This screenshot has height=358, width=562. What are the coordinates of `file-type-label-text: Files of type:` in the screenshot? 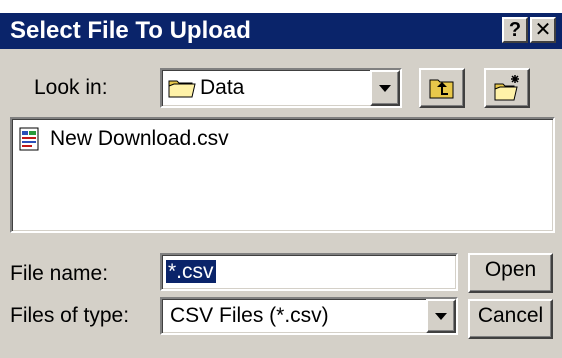 It's located at (70, 315).